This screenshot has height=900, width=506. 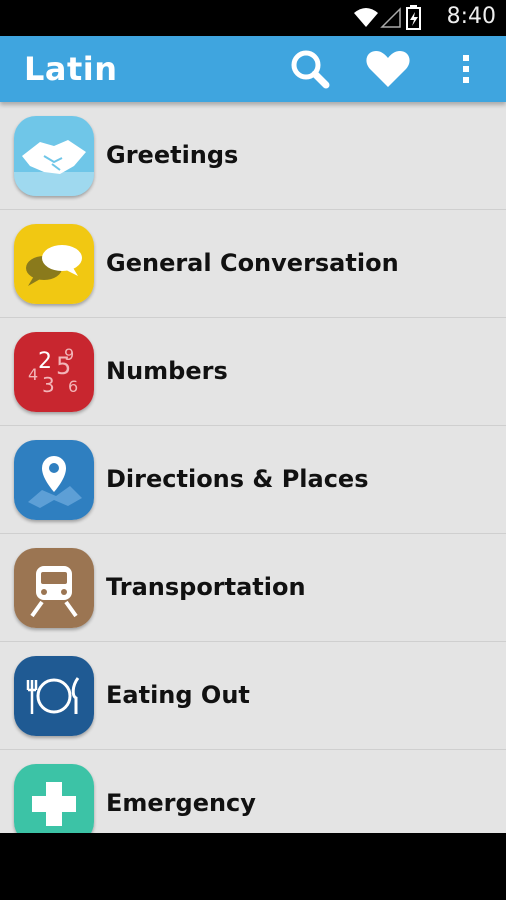 I want to click on list-item-numbers: 2 5 9 4 3 6 Numbers, so click(x=253, y=372).